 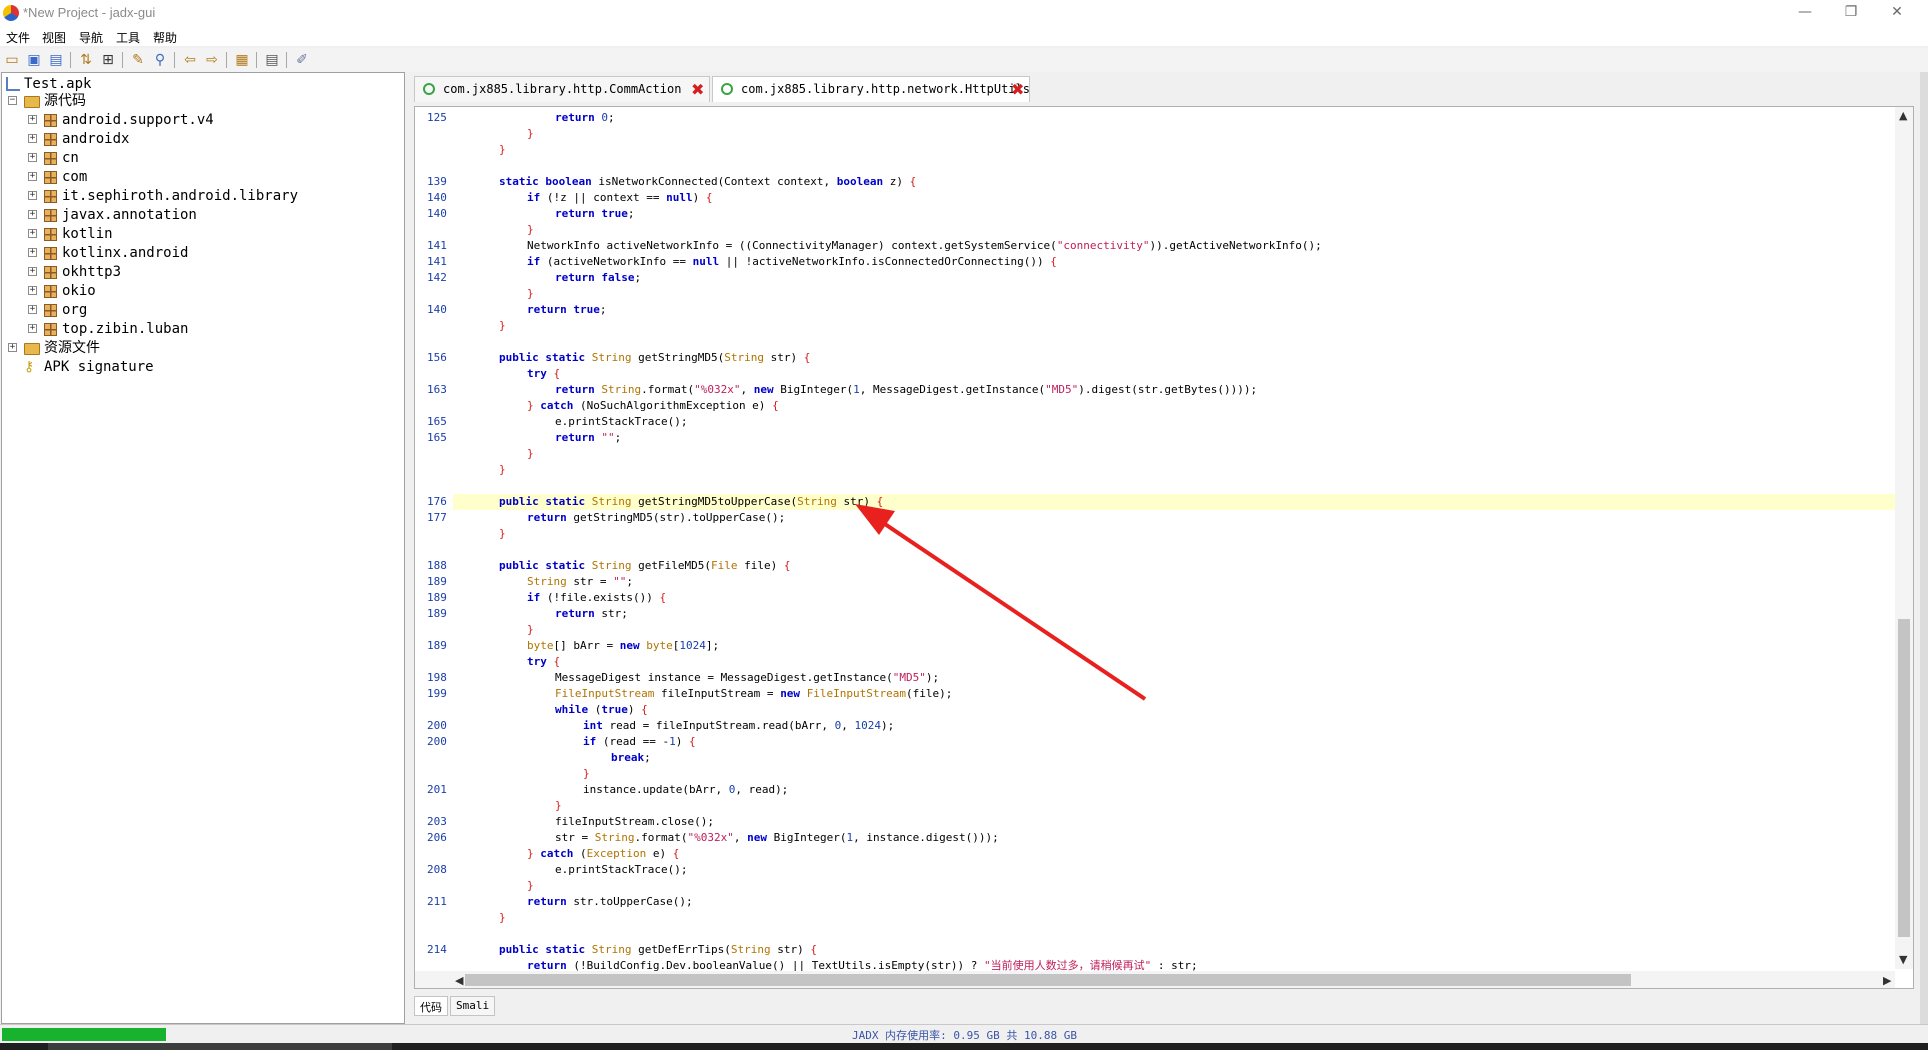 I want to click on scroll-left-icon: ◀, so click(x=459, y=980).